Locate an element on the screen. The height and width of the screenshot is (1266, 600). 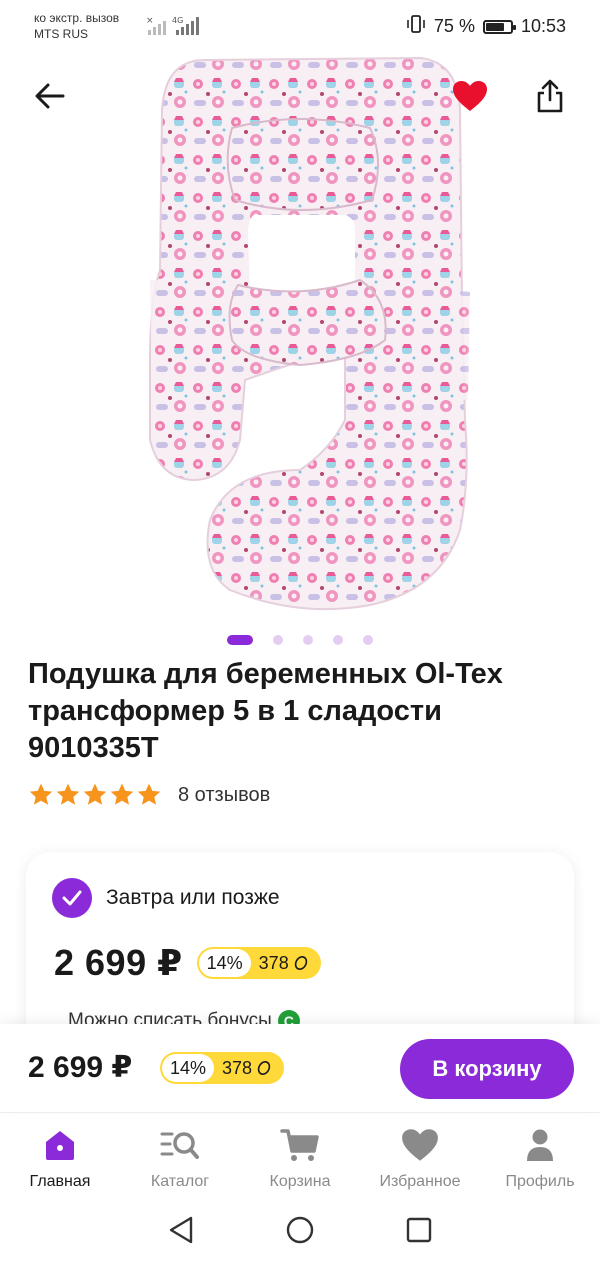
reviews-link: 8 отзывов is located at coordinates (224, 795).